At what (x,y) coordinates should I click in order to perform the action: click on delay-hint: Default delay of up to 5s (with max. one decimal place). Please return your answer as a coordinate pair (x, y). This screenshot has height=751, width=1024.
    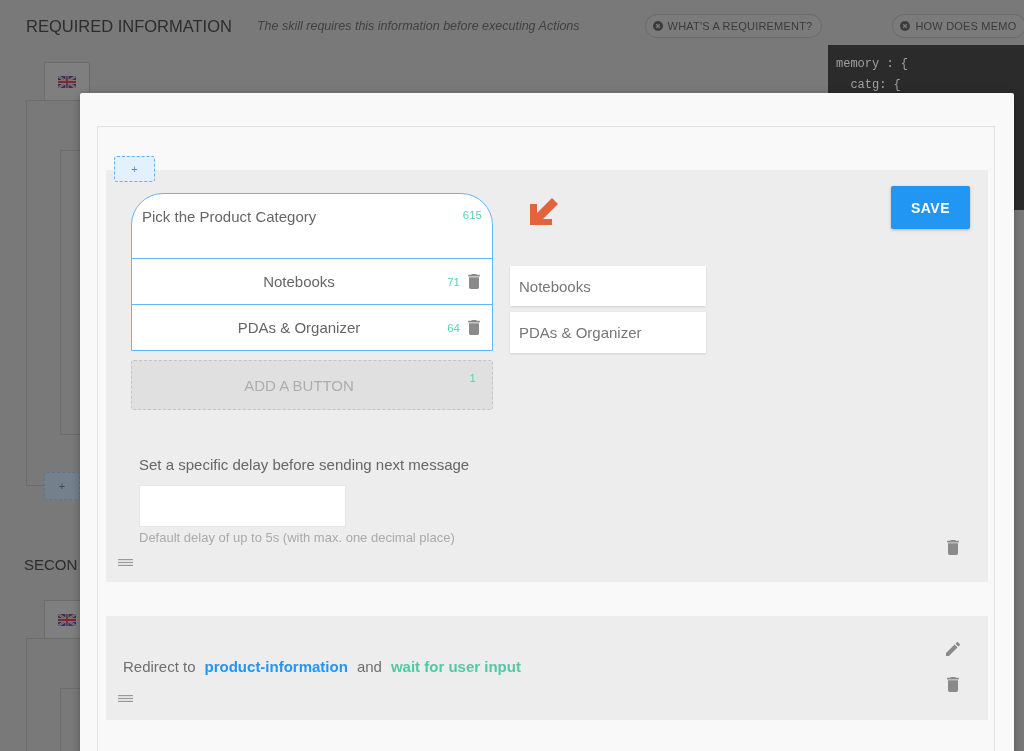
    Looking at the image, I should click on (297, 538).